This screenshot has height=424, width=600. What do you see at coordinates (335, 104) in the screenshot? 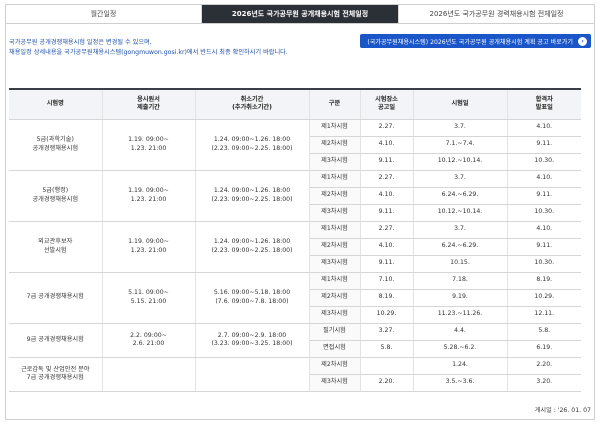
I see `header-stage: 구분` at bounding box center [335, 104].